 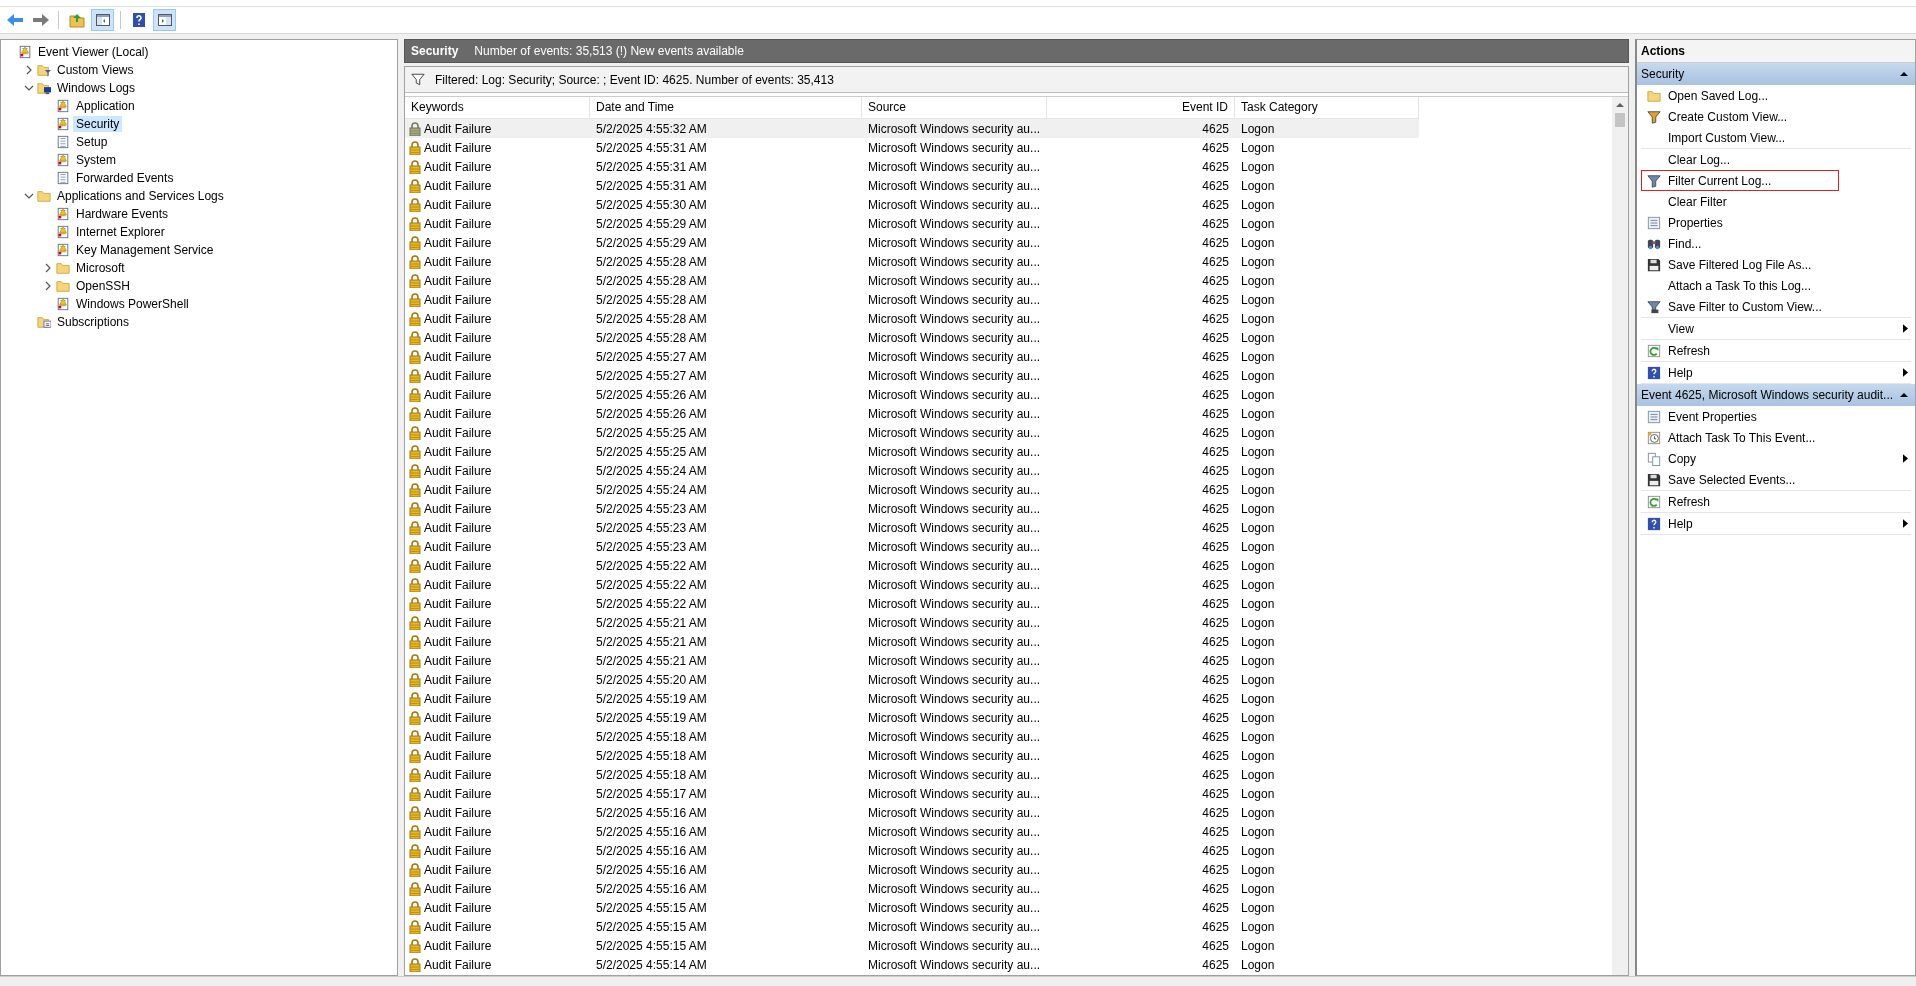 What do you see at coordinates (1620, 120) in the screenshot?
I see `scrollbar-thumb` at bounding box center [1620, 120].